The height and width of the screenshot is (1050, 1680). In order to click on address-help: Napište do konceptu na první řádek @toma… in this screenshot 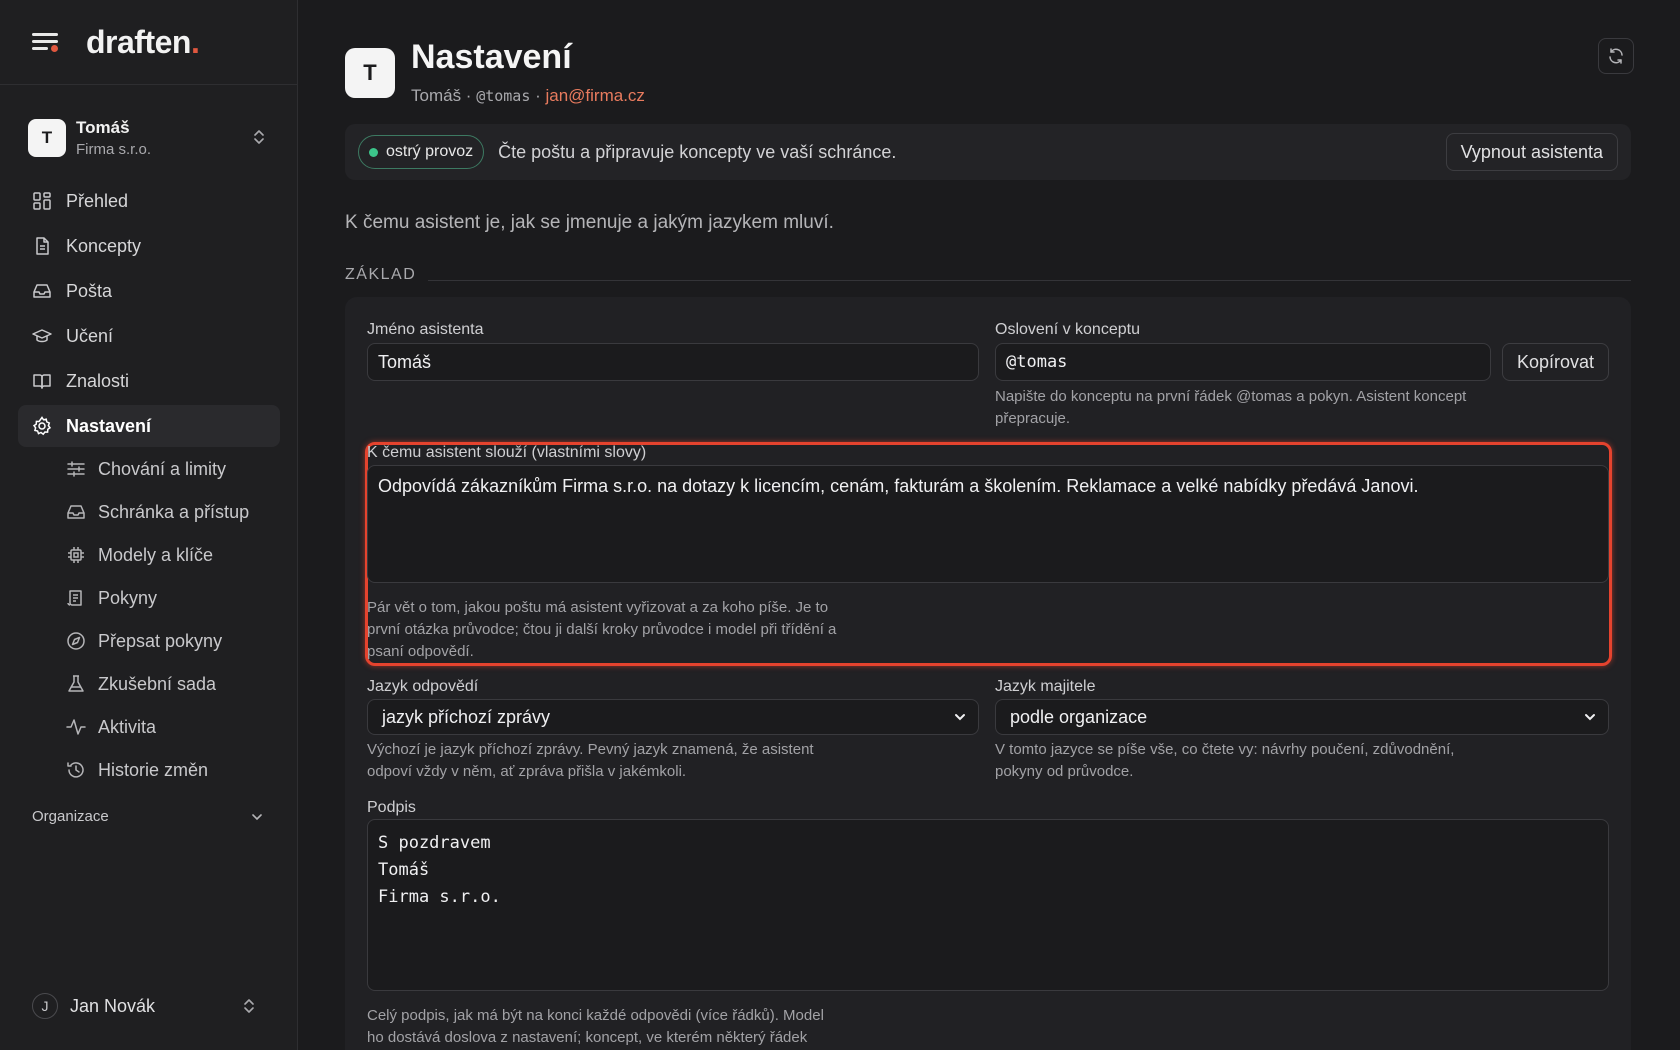, I will do `click(1230, 408)`.